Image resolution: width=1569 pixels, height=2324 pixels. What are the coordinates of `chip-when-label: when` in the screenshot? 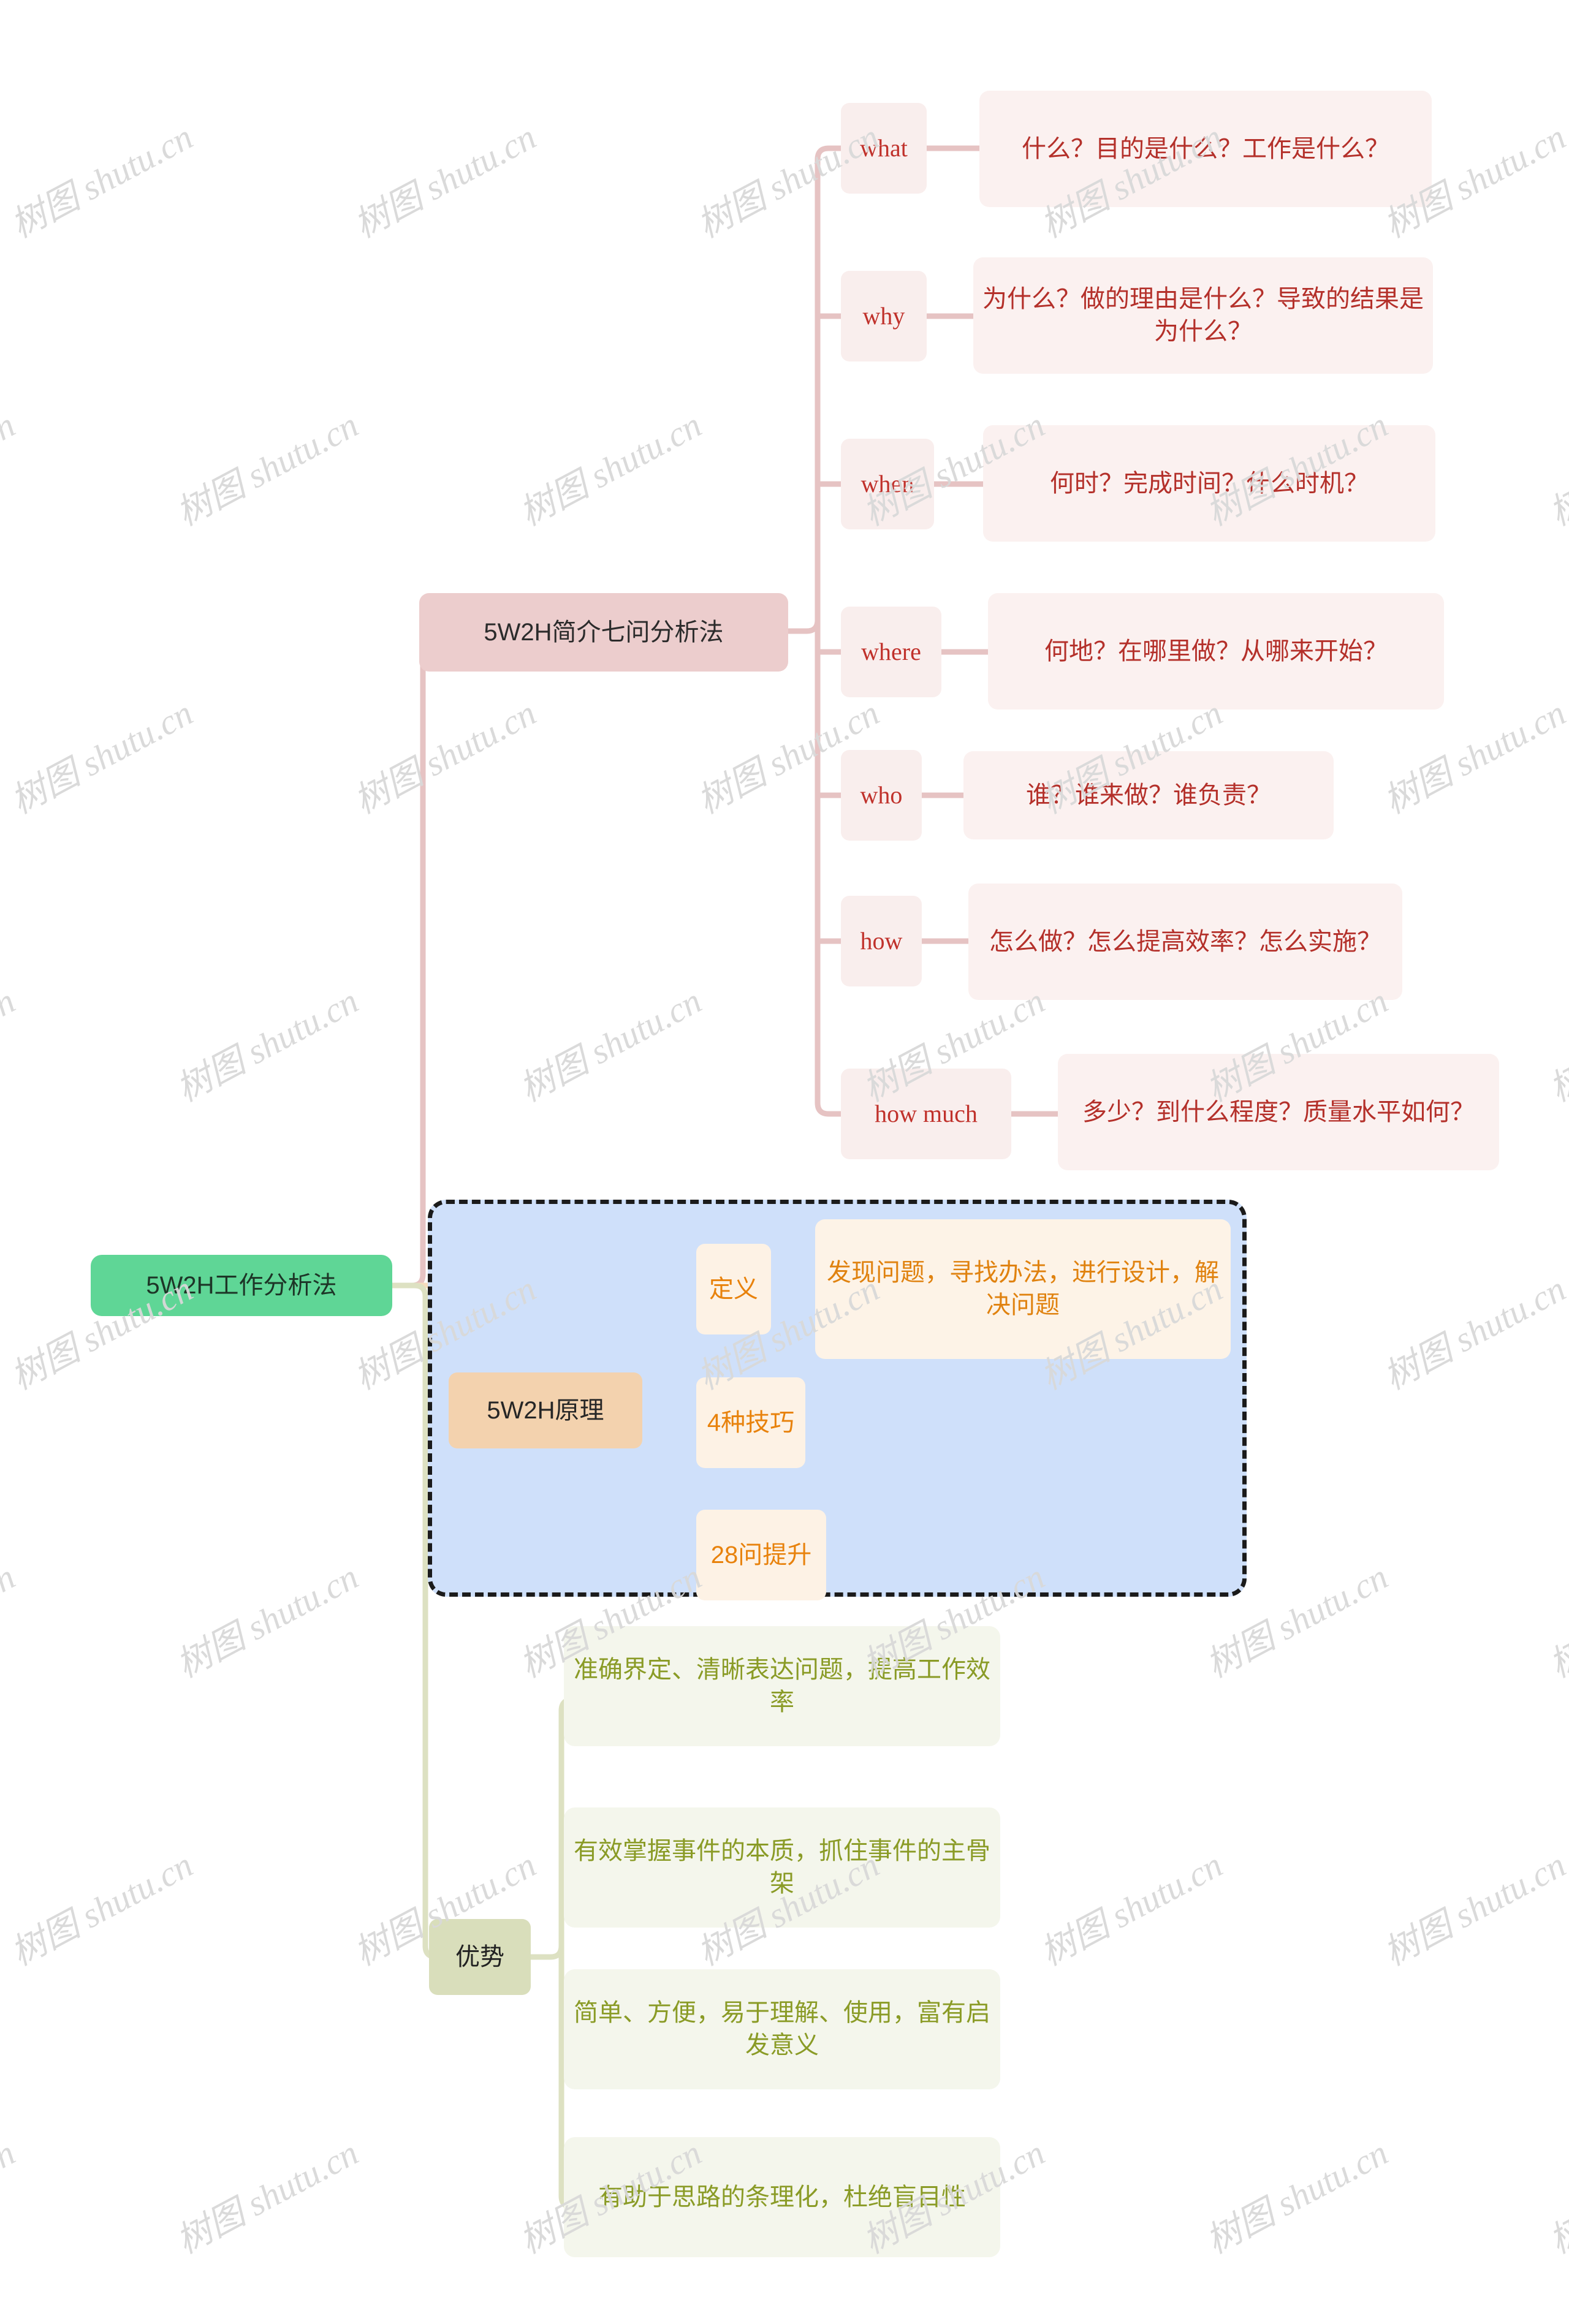 It's located at (887, 483).